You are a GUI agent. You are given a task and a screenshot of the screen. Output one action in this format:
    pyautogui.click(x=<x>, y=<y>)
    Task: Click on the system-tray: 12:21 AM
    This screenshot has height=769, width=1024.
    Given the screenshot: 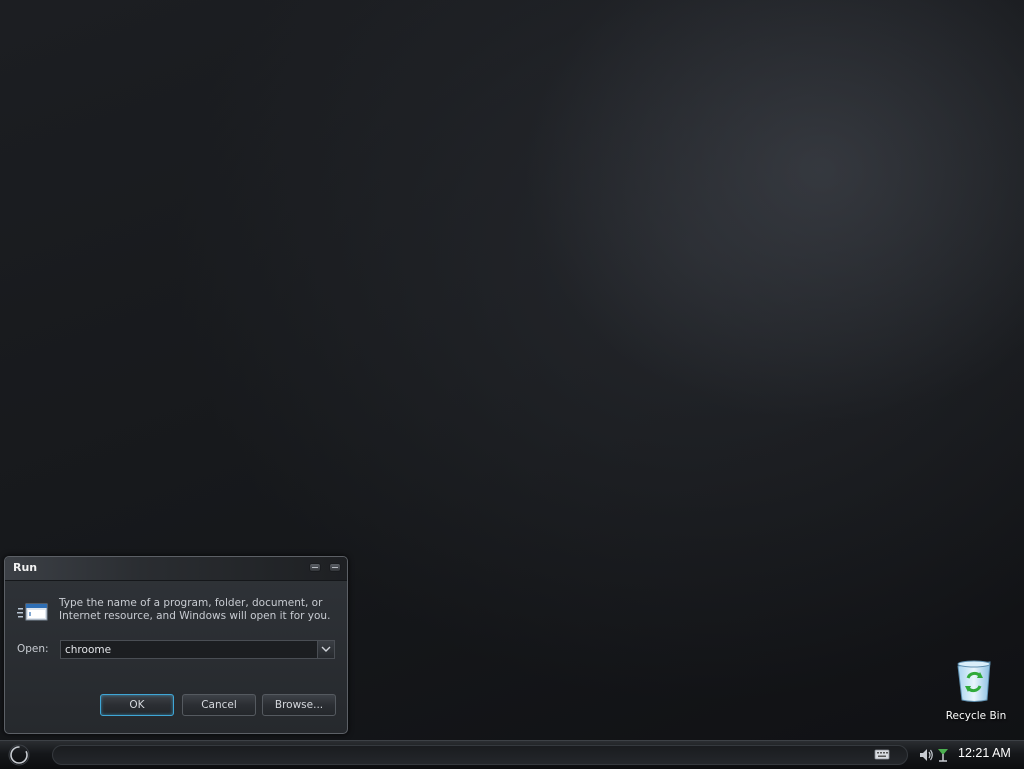 What is the action you would take?
    pyautogui.click(x=968, y=755)
    